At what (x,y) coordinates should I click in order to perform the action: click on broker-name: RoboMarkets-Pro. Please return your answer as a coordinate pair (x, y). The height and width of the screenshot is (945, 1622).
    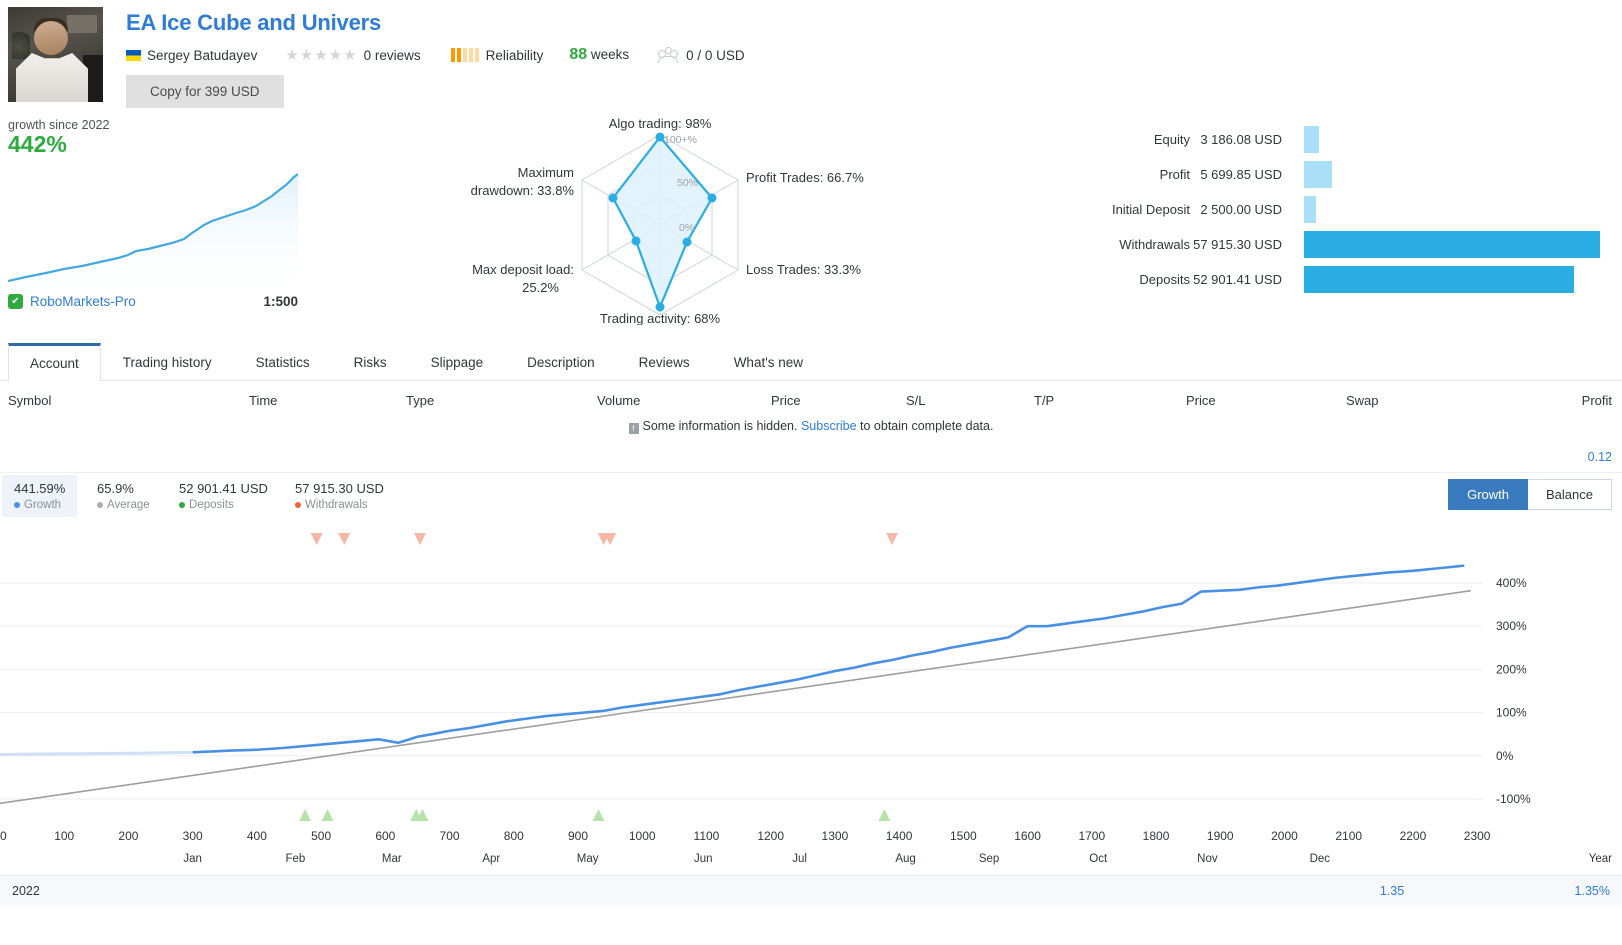
    Looking at the image, I should click on (83, 301).